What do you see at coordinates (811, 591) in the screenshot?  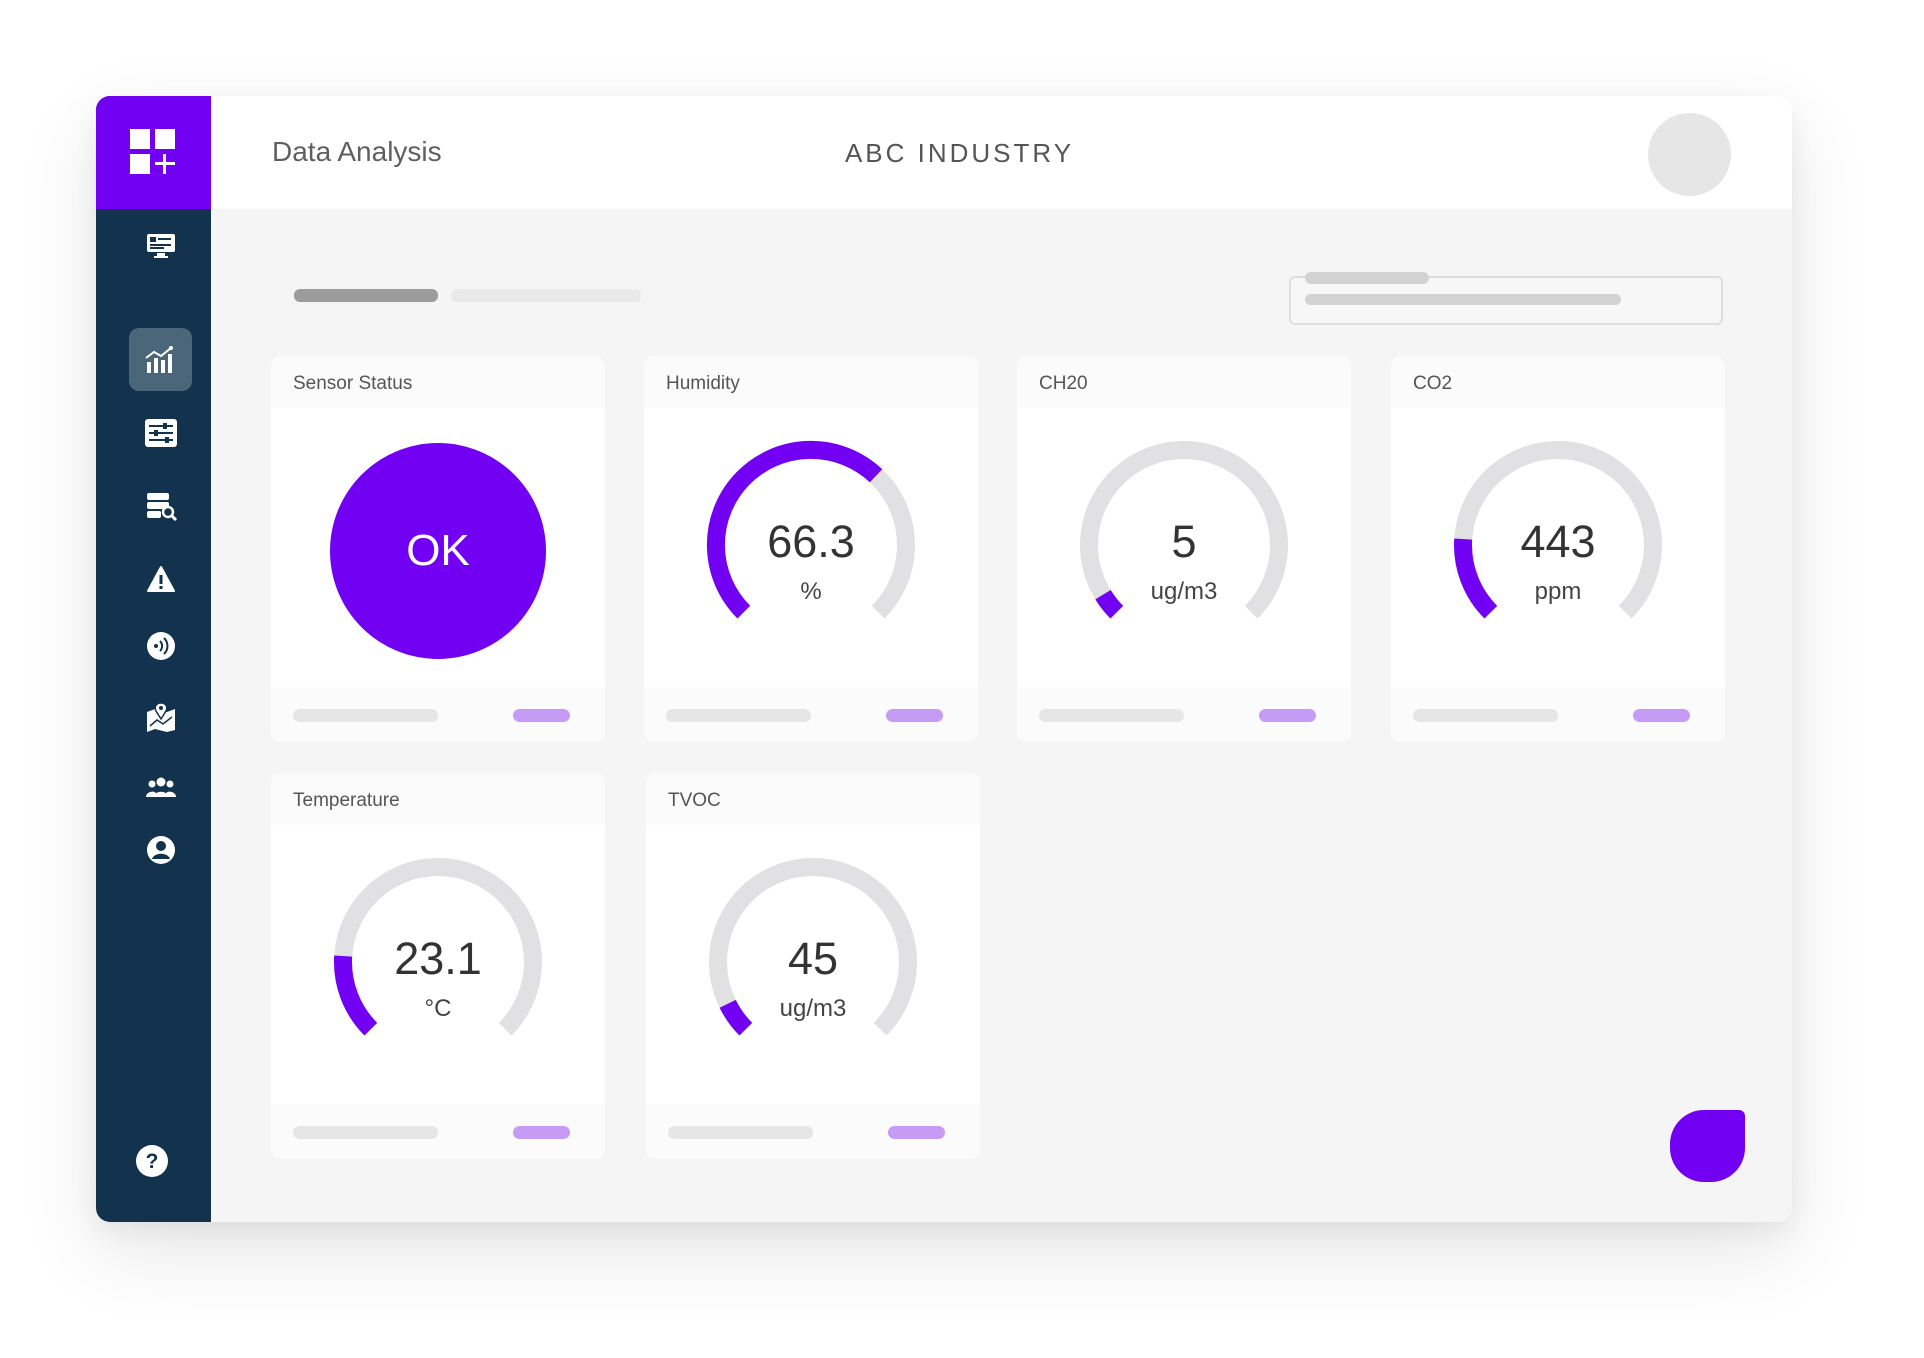 I see `gauge-unit: %` at bounding box center [811, 591].